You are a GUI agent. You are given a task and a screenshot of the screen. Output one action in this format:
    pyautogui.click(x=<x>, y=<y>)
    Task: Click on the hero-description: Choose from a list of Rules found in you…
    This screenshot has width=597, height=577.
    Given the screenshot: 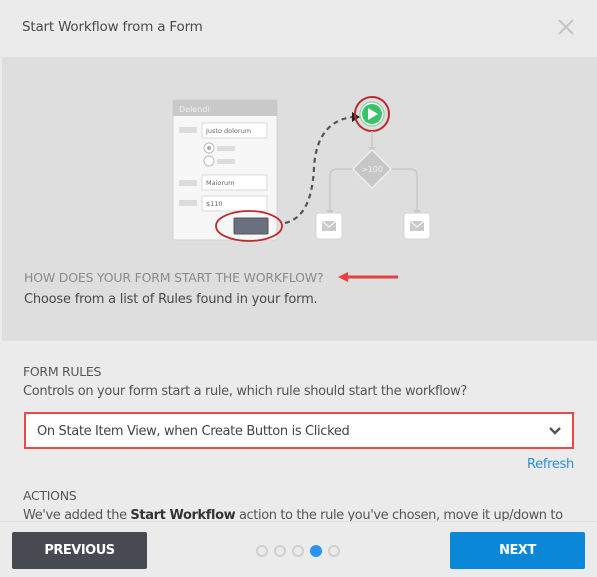 What is the action you would take?
    pyautogui.click(x=171, y=299)
    